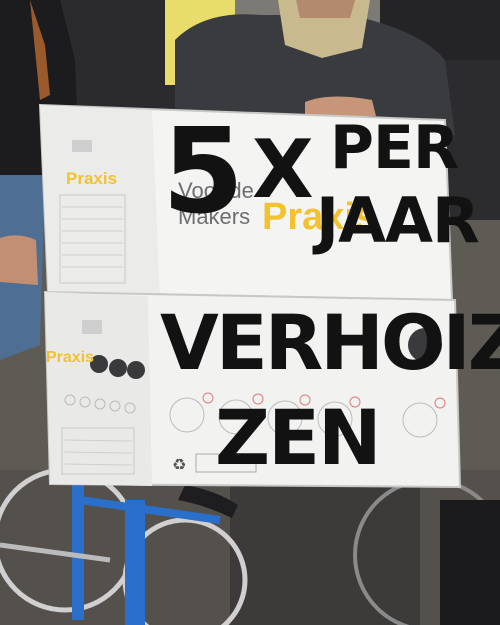 This screenshot has width=500, height=625. Describe the element at coordinates (70, 357) in the screenshot. I see `bottom-box-brand-logo: Praxis` at that location.